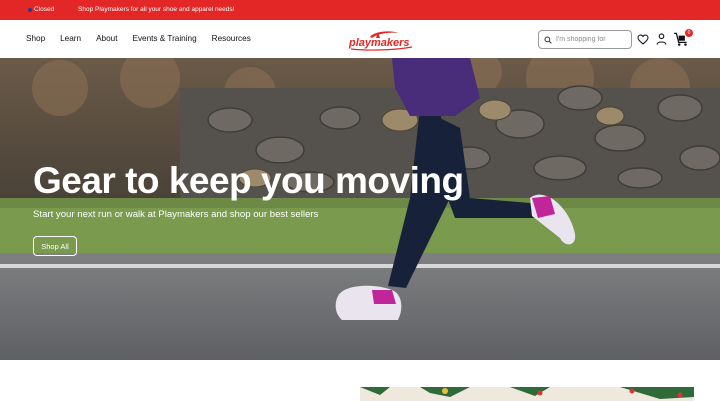  I want to click on hero-headline: Gear to keep you moving, so click(248, 180).